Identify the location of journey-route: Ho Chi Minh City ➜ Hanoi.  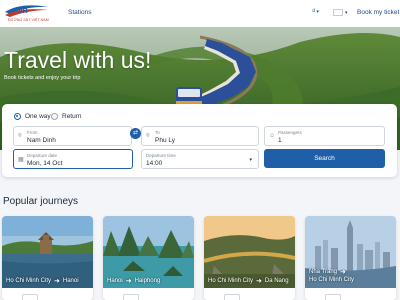
(42, 281).